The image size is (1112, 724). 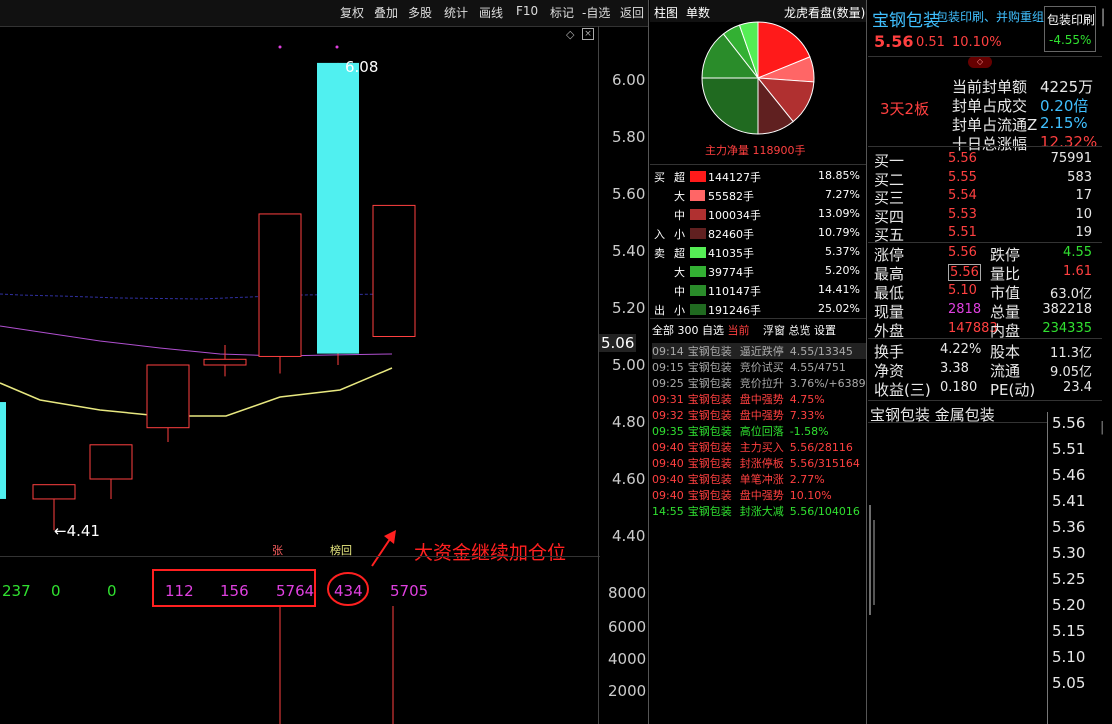 I want to click on toolbar-mark: 标记, so click(x=562, y=12).